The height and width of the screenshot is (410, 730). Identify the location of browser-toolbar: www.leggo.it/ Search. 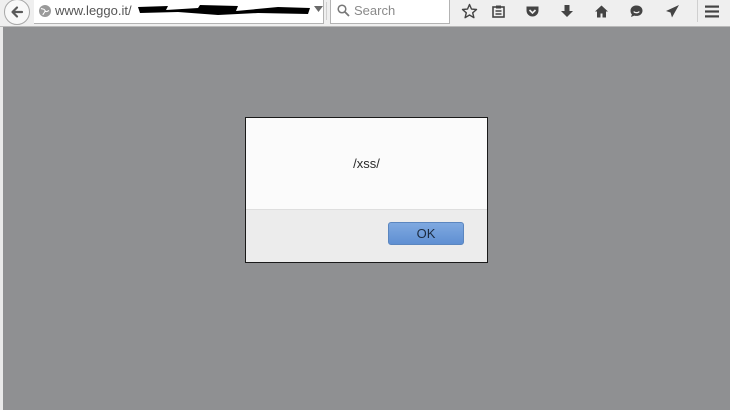
(365, 13).